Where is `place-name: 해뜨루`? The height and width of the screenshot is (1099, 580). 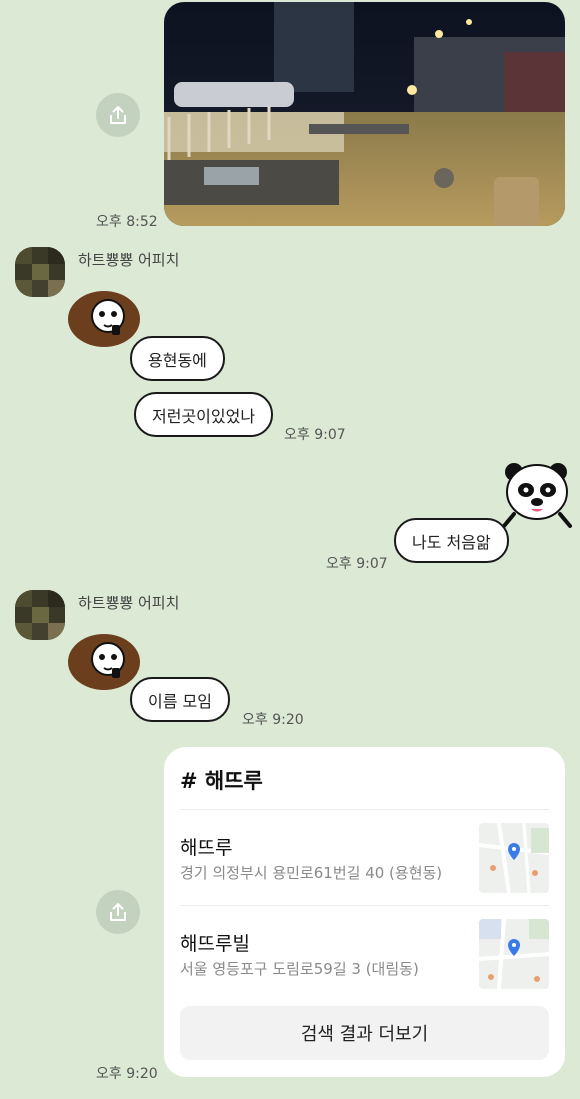
place-name: 해뜨루 is located at coordinates (206, 846).